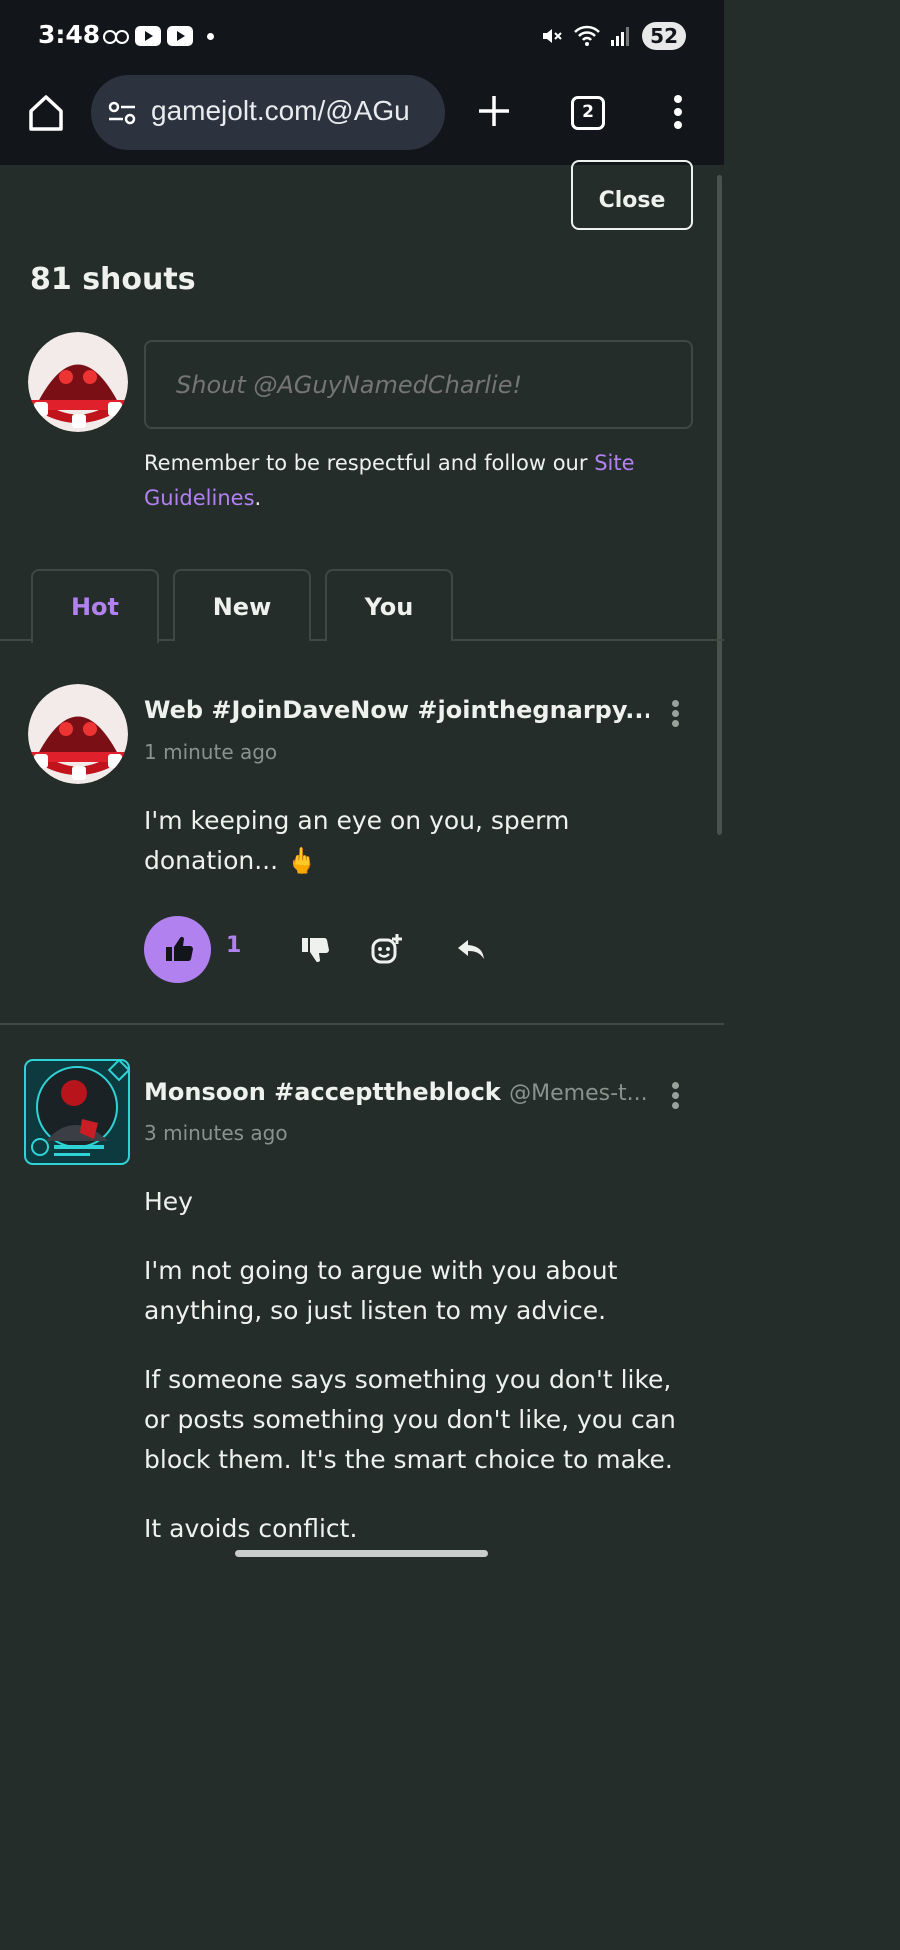 The height and width of the screenshot is (1950, 900). Describe the element at coordinates (588, 113) in the screenshot. I see `tab-switcher-button: 2` at that location.